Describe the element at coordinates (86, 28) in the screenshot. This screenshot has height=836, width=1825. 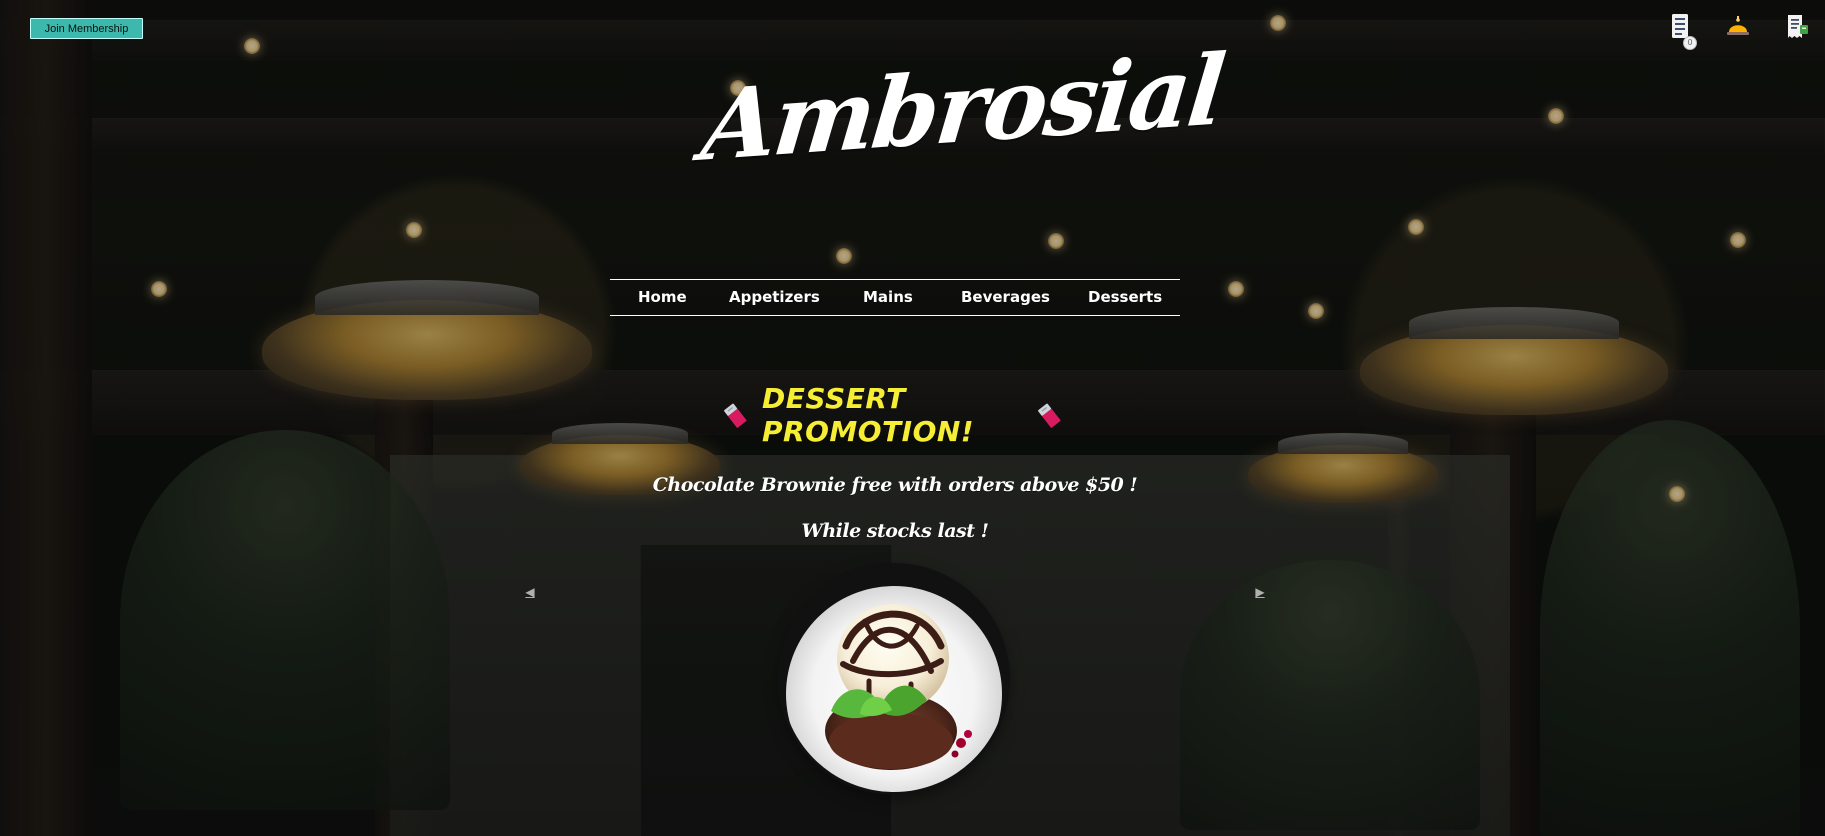
I see `join-membership-button: Join Membership` at that location.